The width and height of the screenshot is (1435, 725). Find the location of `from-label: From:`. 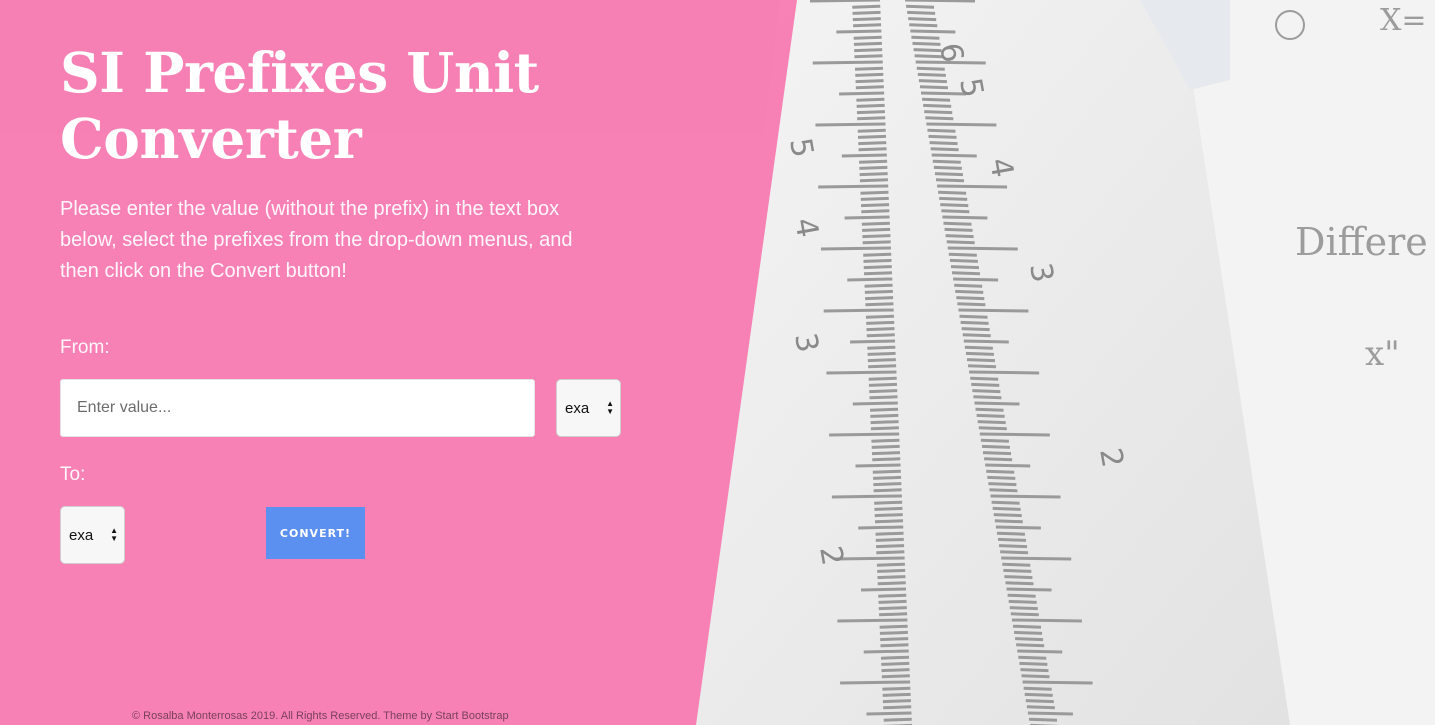

from-label: From: is located at coordinates (85, 347).